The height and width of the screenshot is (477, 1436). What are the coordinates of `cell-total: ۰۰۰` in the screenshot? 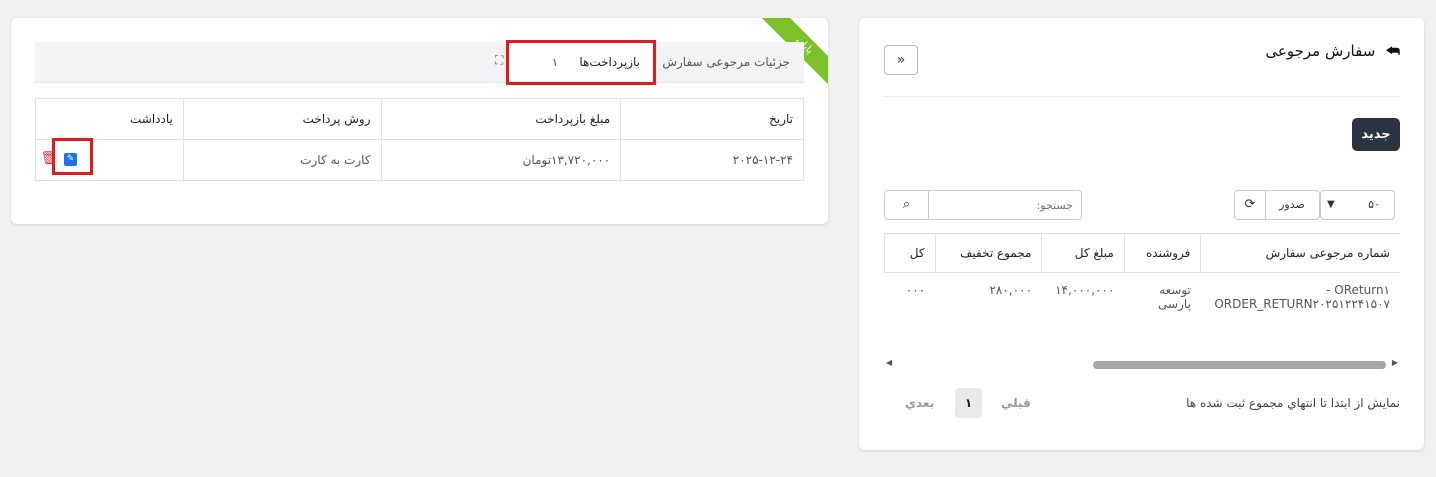 It's located at (915, 290).